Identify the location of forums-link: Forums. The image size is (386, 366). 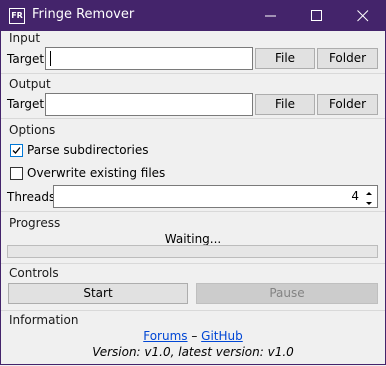
(165, 336).